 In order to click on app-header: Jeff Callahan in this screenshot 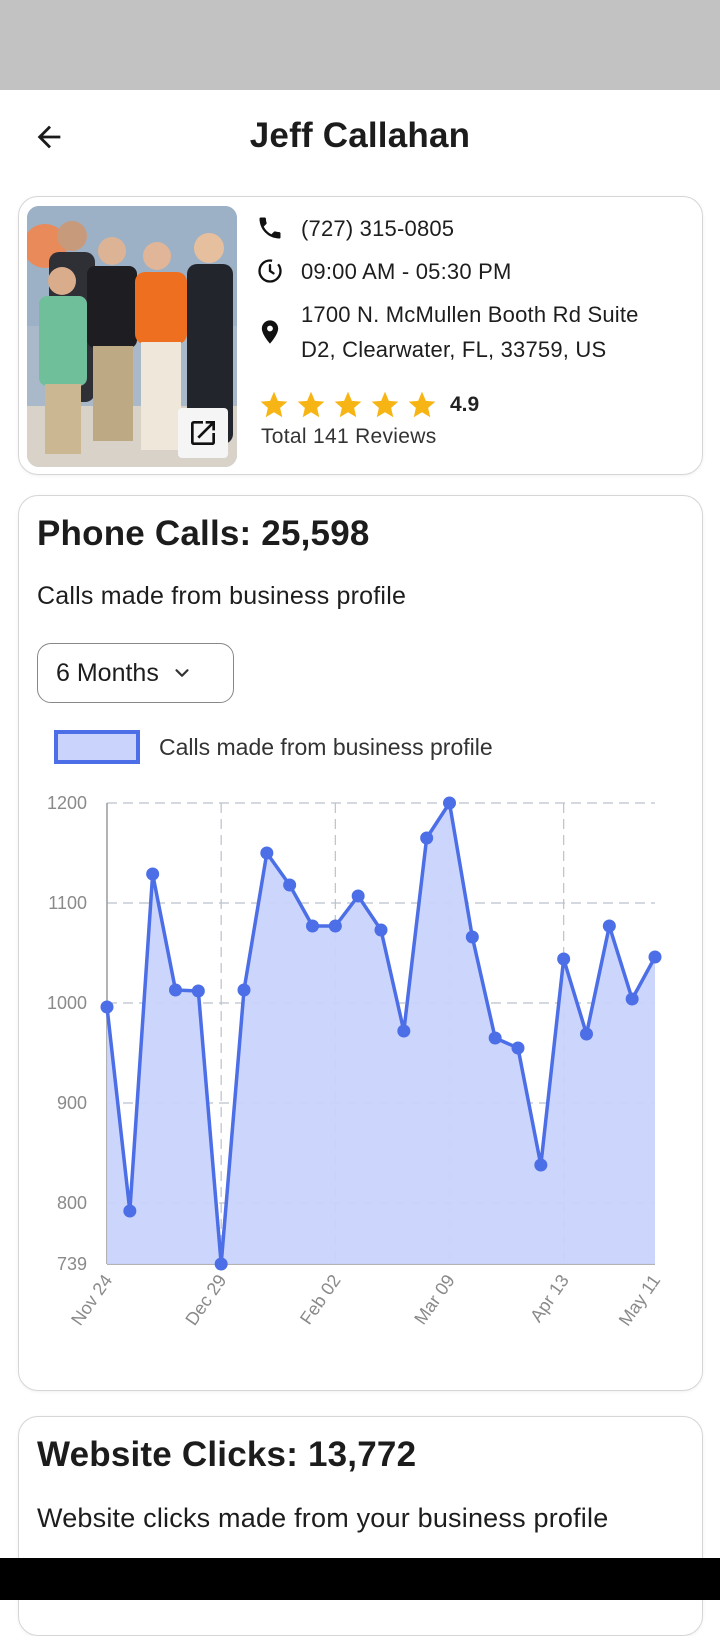, I will do `click(360, 140)`.